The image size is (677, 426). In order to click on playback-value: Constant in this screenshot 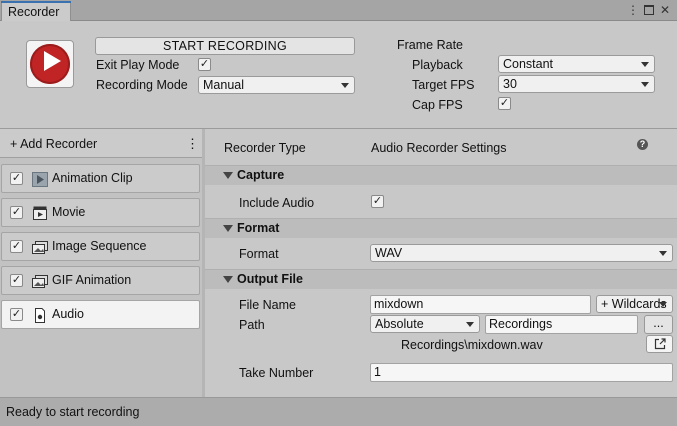, I will do `click(528, 64)`.